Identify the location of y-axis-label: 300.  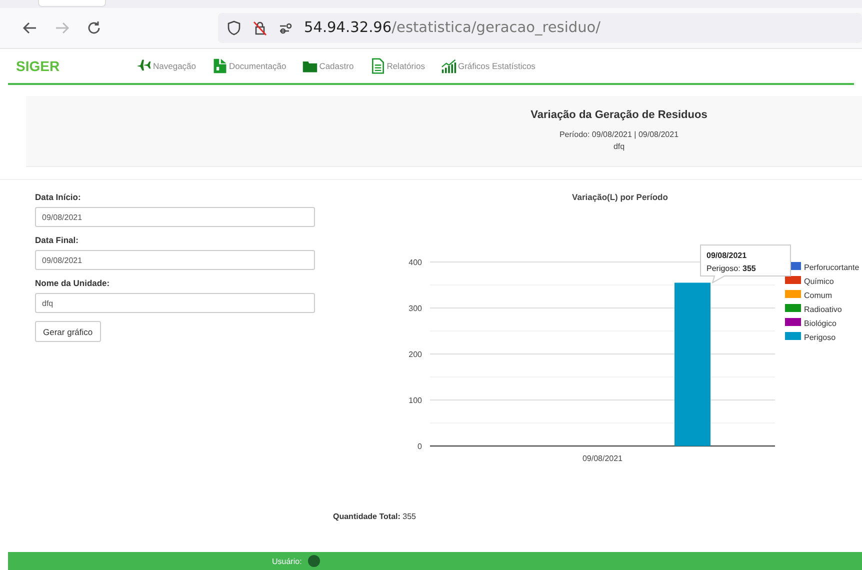
(415, 308).